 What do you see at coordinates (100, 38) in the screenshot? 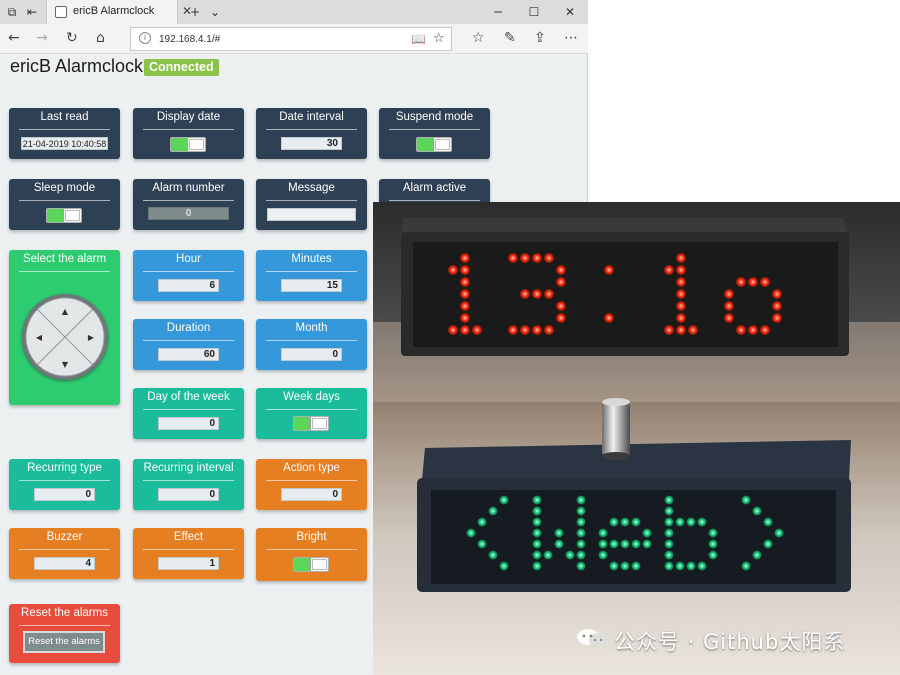
I see `home-icon: ⌂` at bounding box center [100, 38].